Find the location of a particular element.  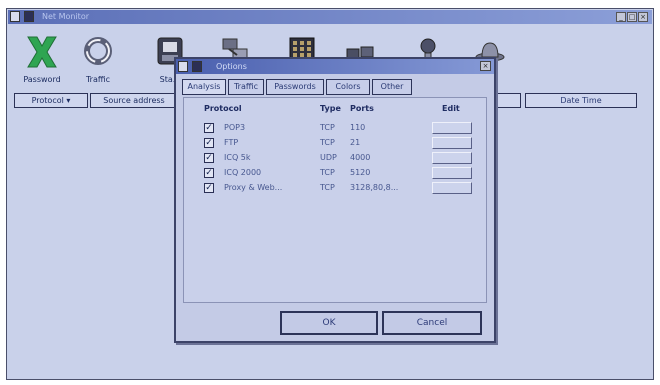

maximize-icon: □ is located at coordinates (632, 17).